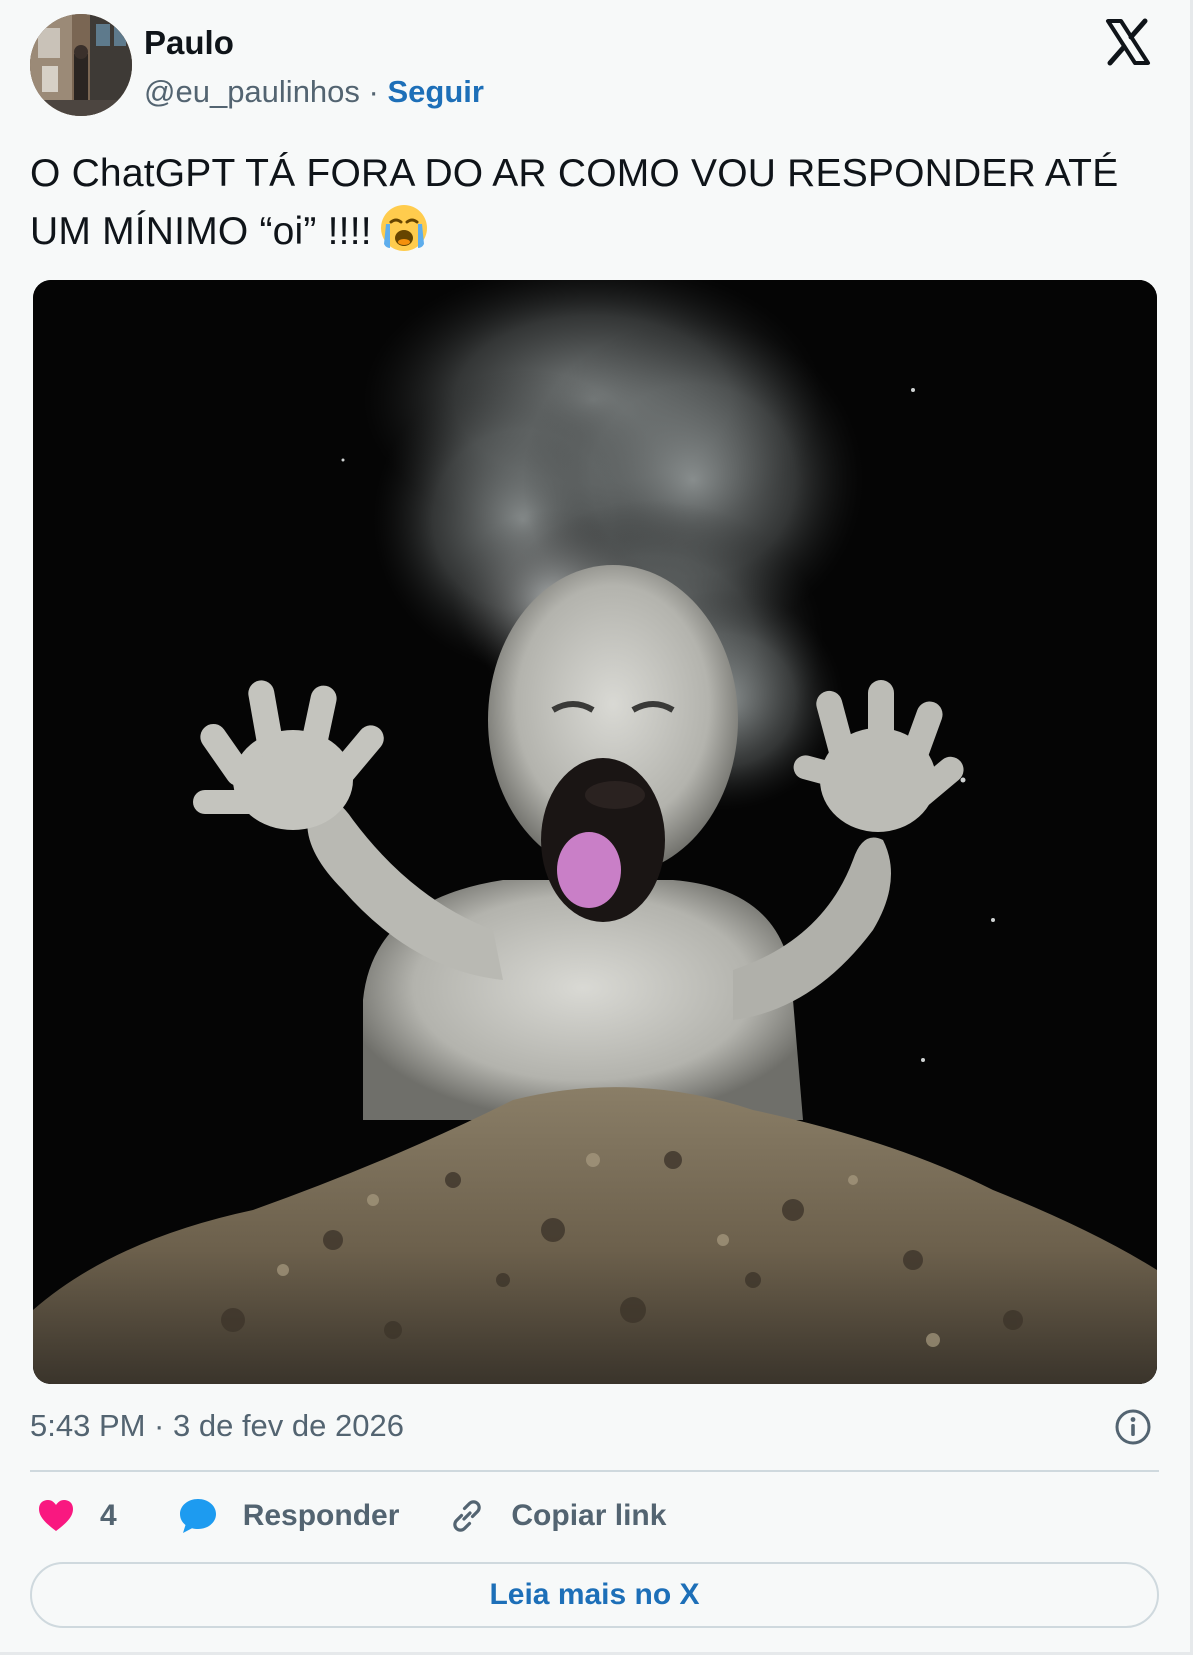  What do you see at coordinates (108, 1515) in the screenshot?
I see `like-count: 4` at bounding box center [108, 1515].